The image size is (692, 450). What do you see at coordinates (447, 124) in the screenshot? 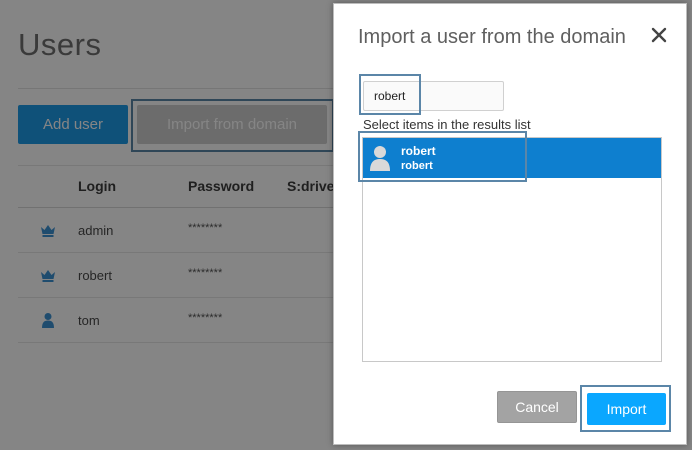
I see `results-label: Select items in the results list` at bounding box center [447, 124].